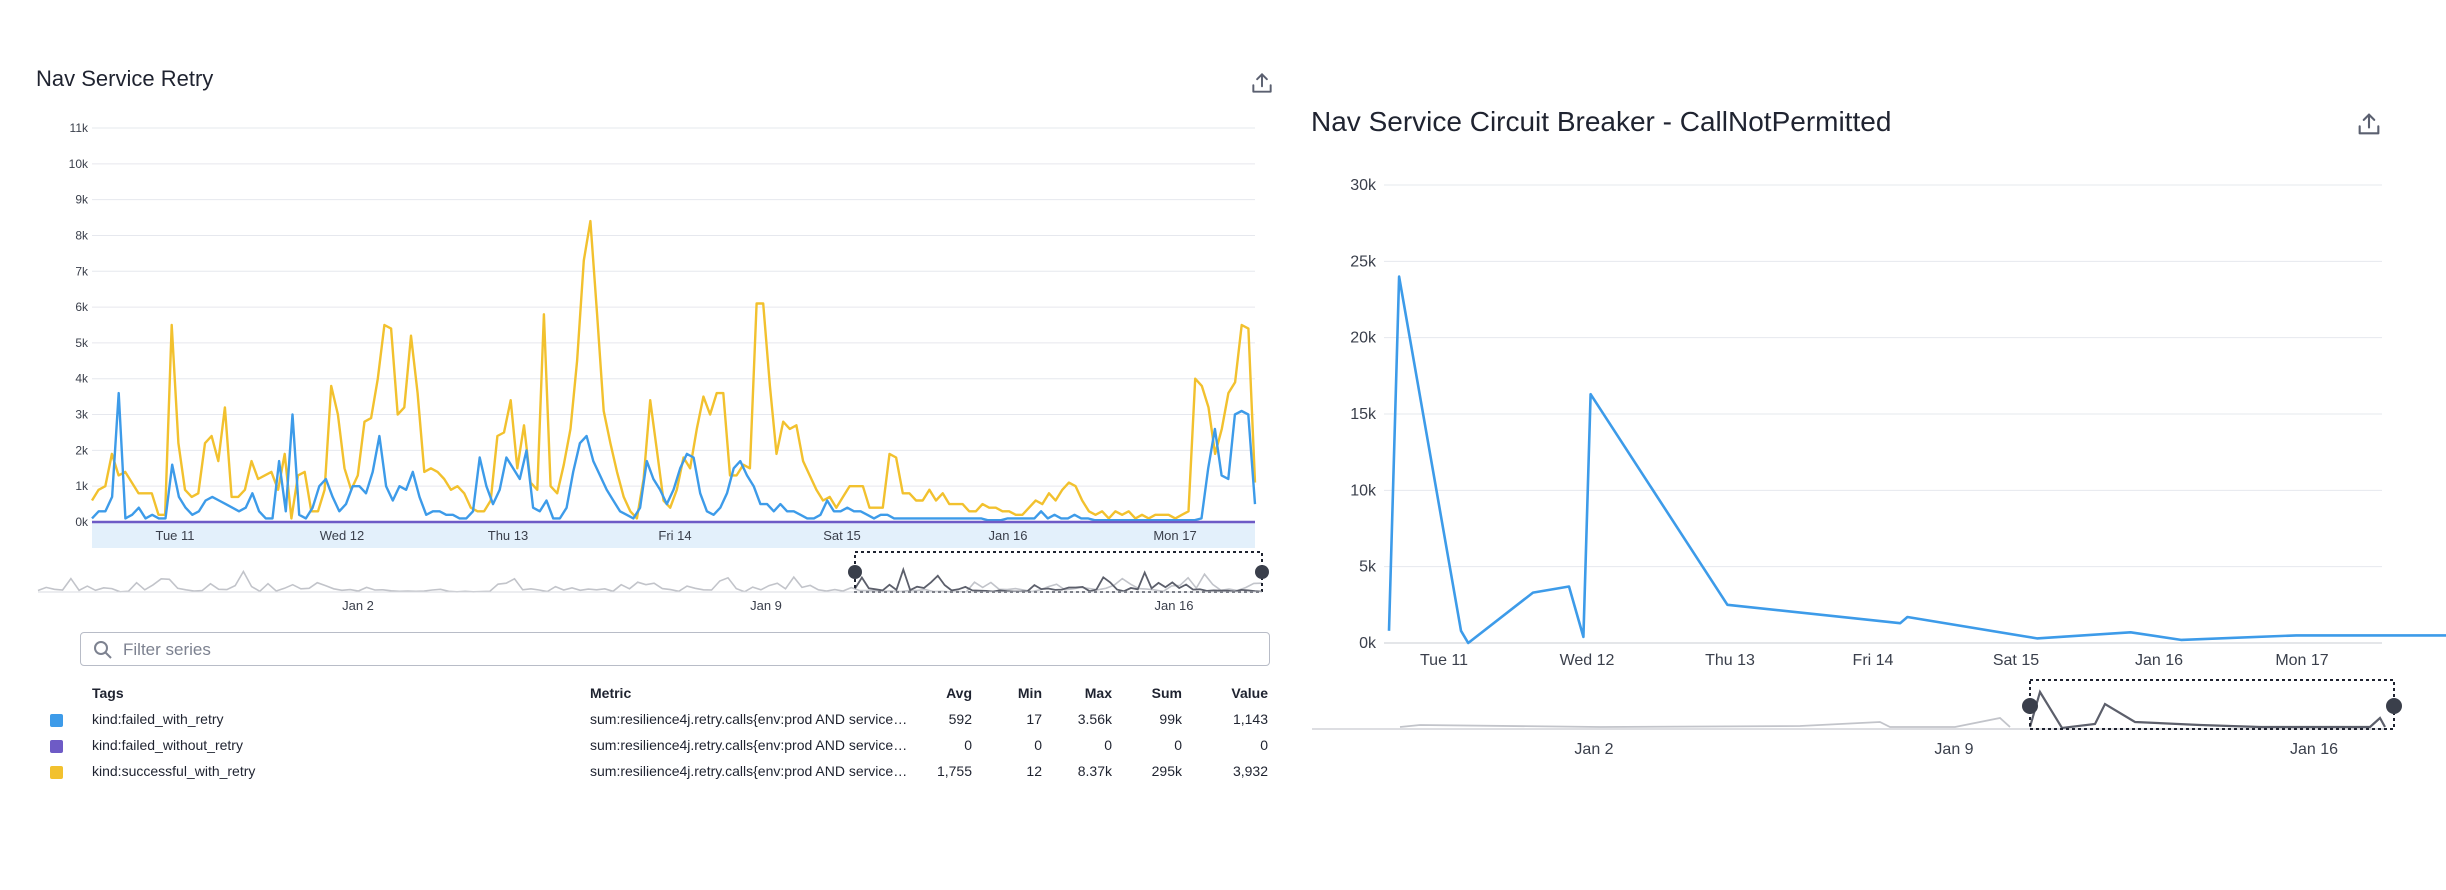 The image size is (2446, 890). What do you see at coordinates (1170, 719) in the screenshot?
I see `legend-sum: 99k` at bounding box center [1170, 719].